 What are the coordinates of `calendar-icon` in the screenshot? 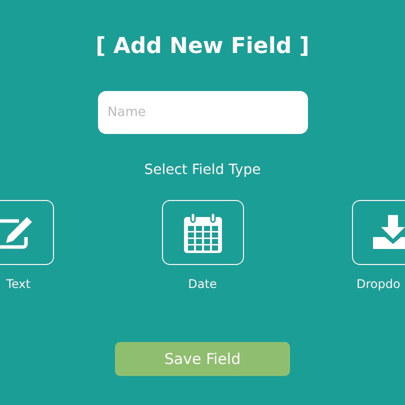 It's located at (202, 233).